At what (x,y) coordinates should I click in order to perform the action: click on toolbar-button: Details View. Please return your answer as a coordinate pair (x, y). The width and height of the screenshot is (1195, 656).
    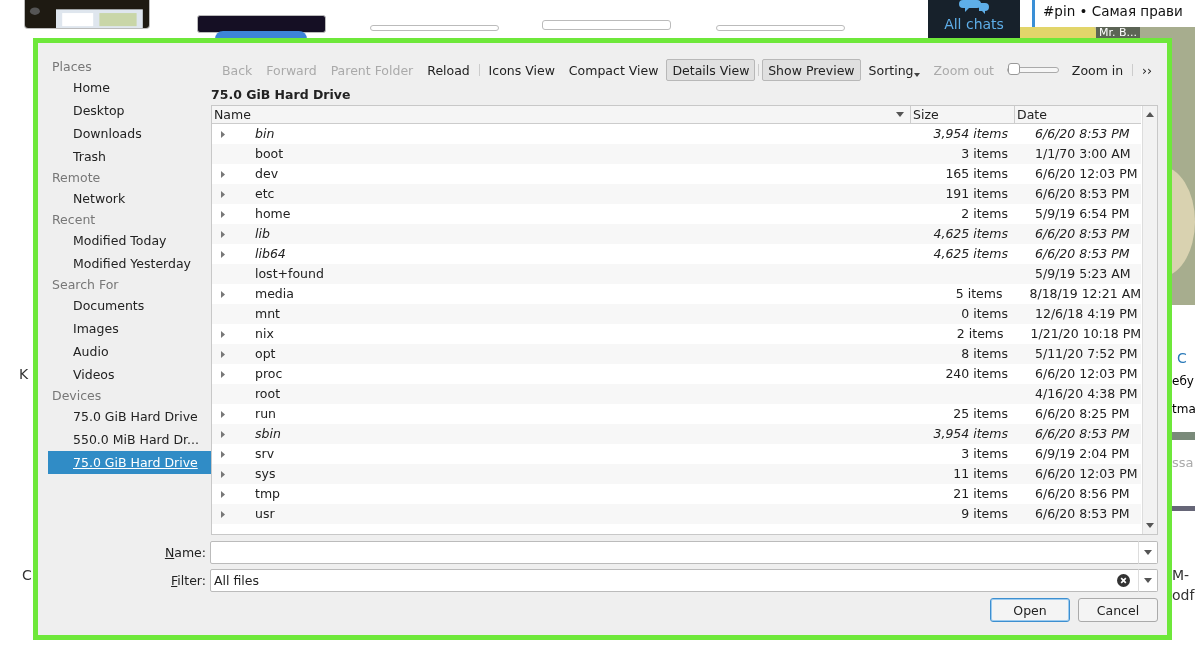
    Looking at the image, I should click on (711, 70).